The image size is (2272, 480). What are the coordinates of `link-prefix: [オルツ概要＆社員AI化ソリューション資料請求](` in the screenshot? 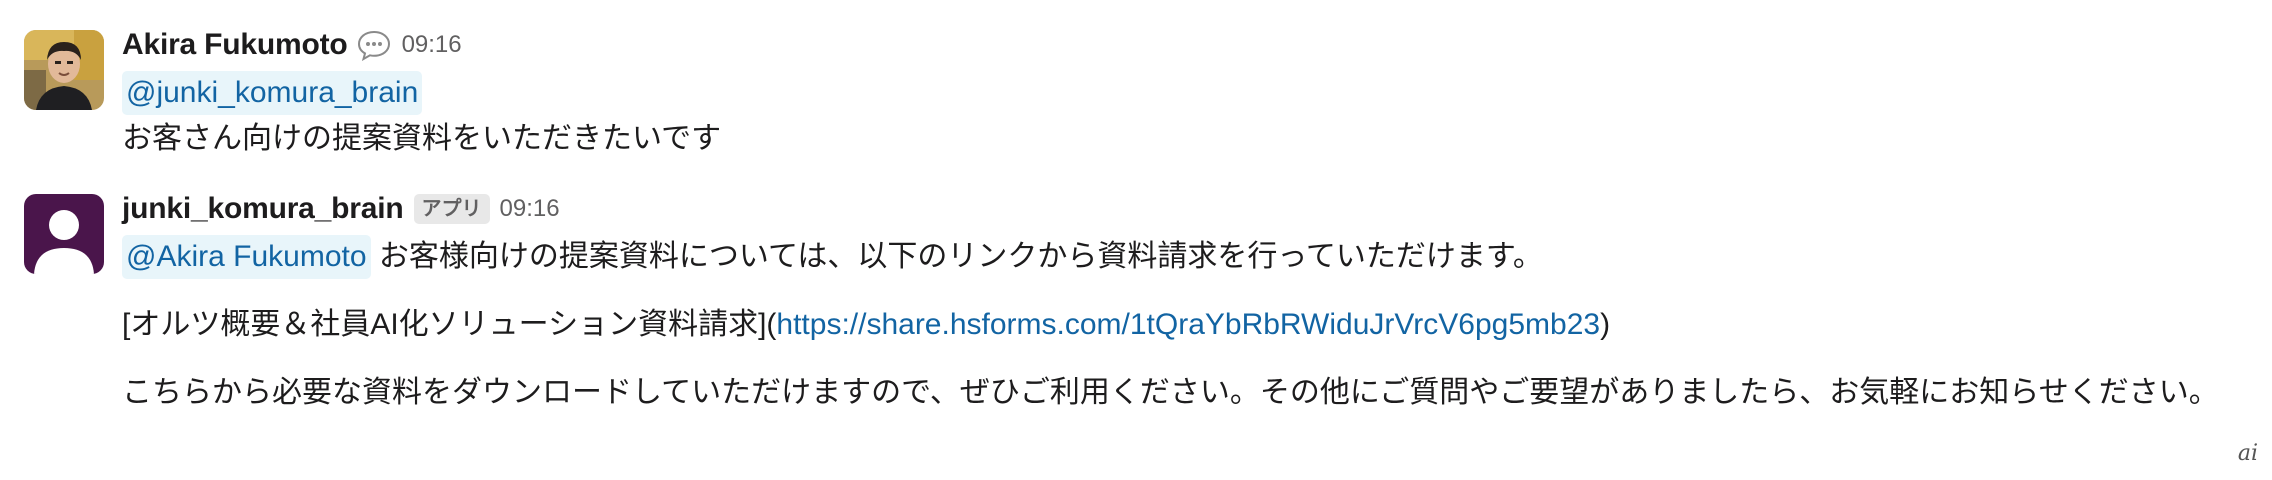 It's located at (449, 324).